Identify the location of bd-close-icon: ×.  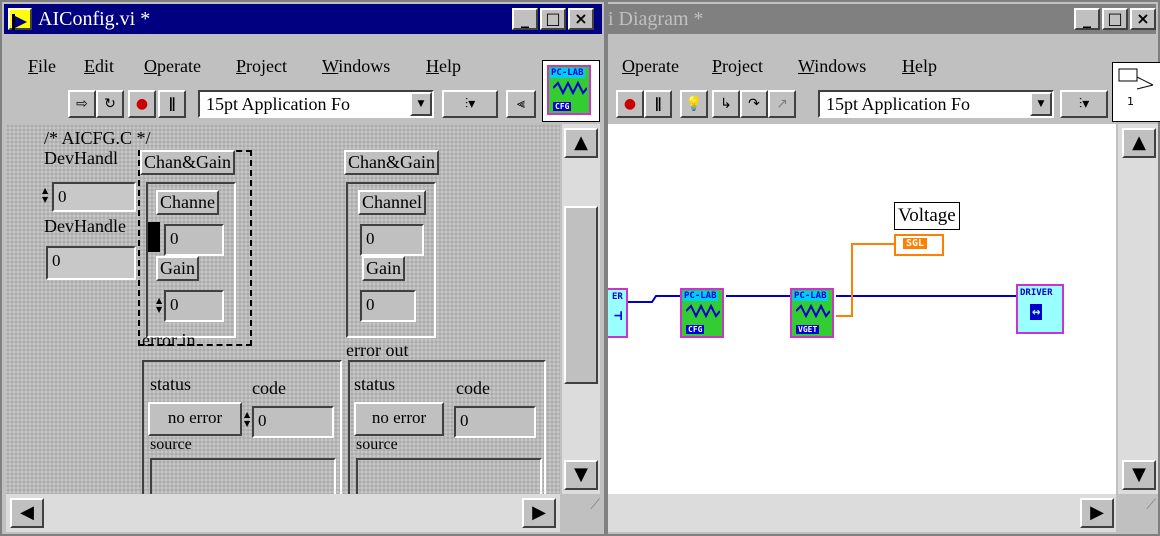
(1143, 19).